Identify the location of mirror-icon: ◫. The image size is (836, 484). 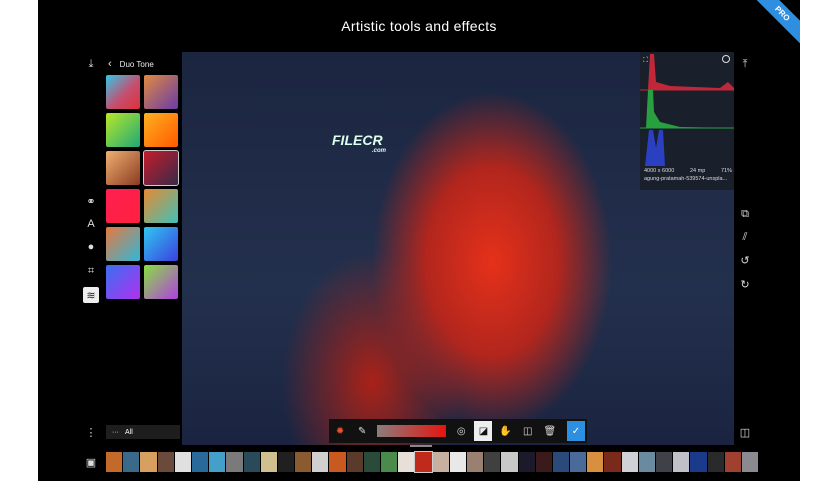
(528, 431).